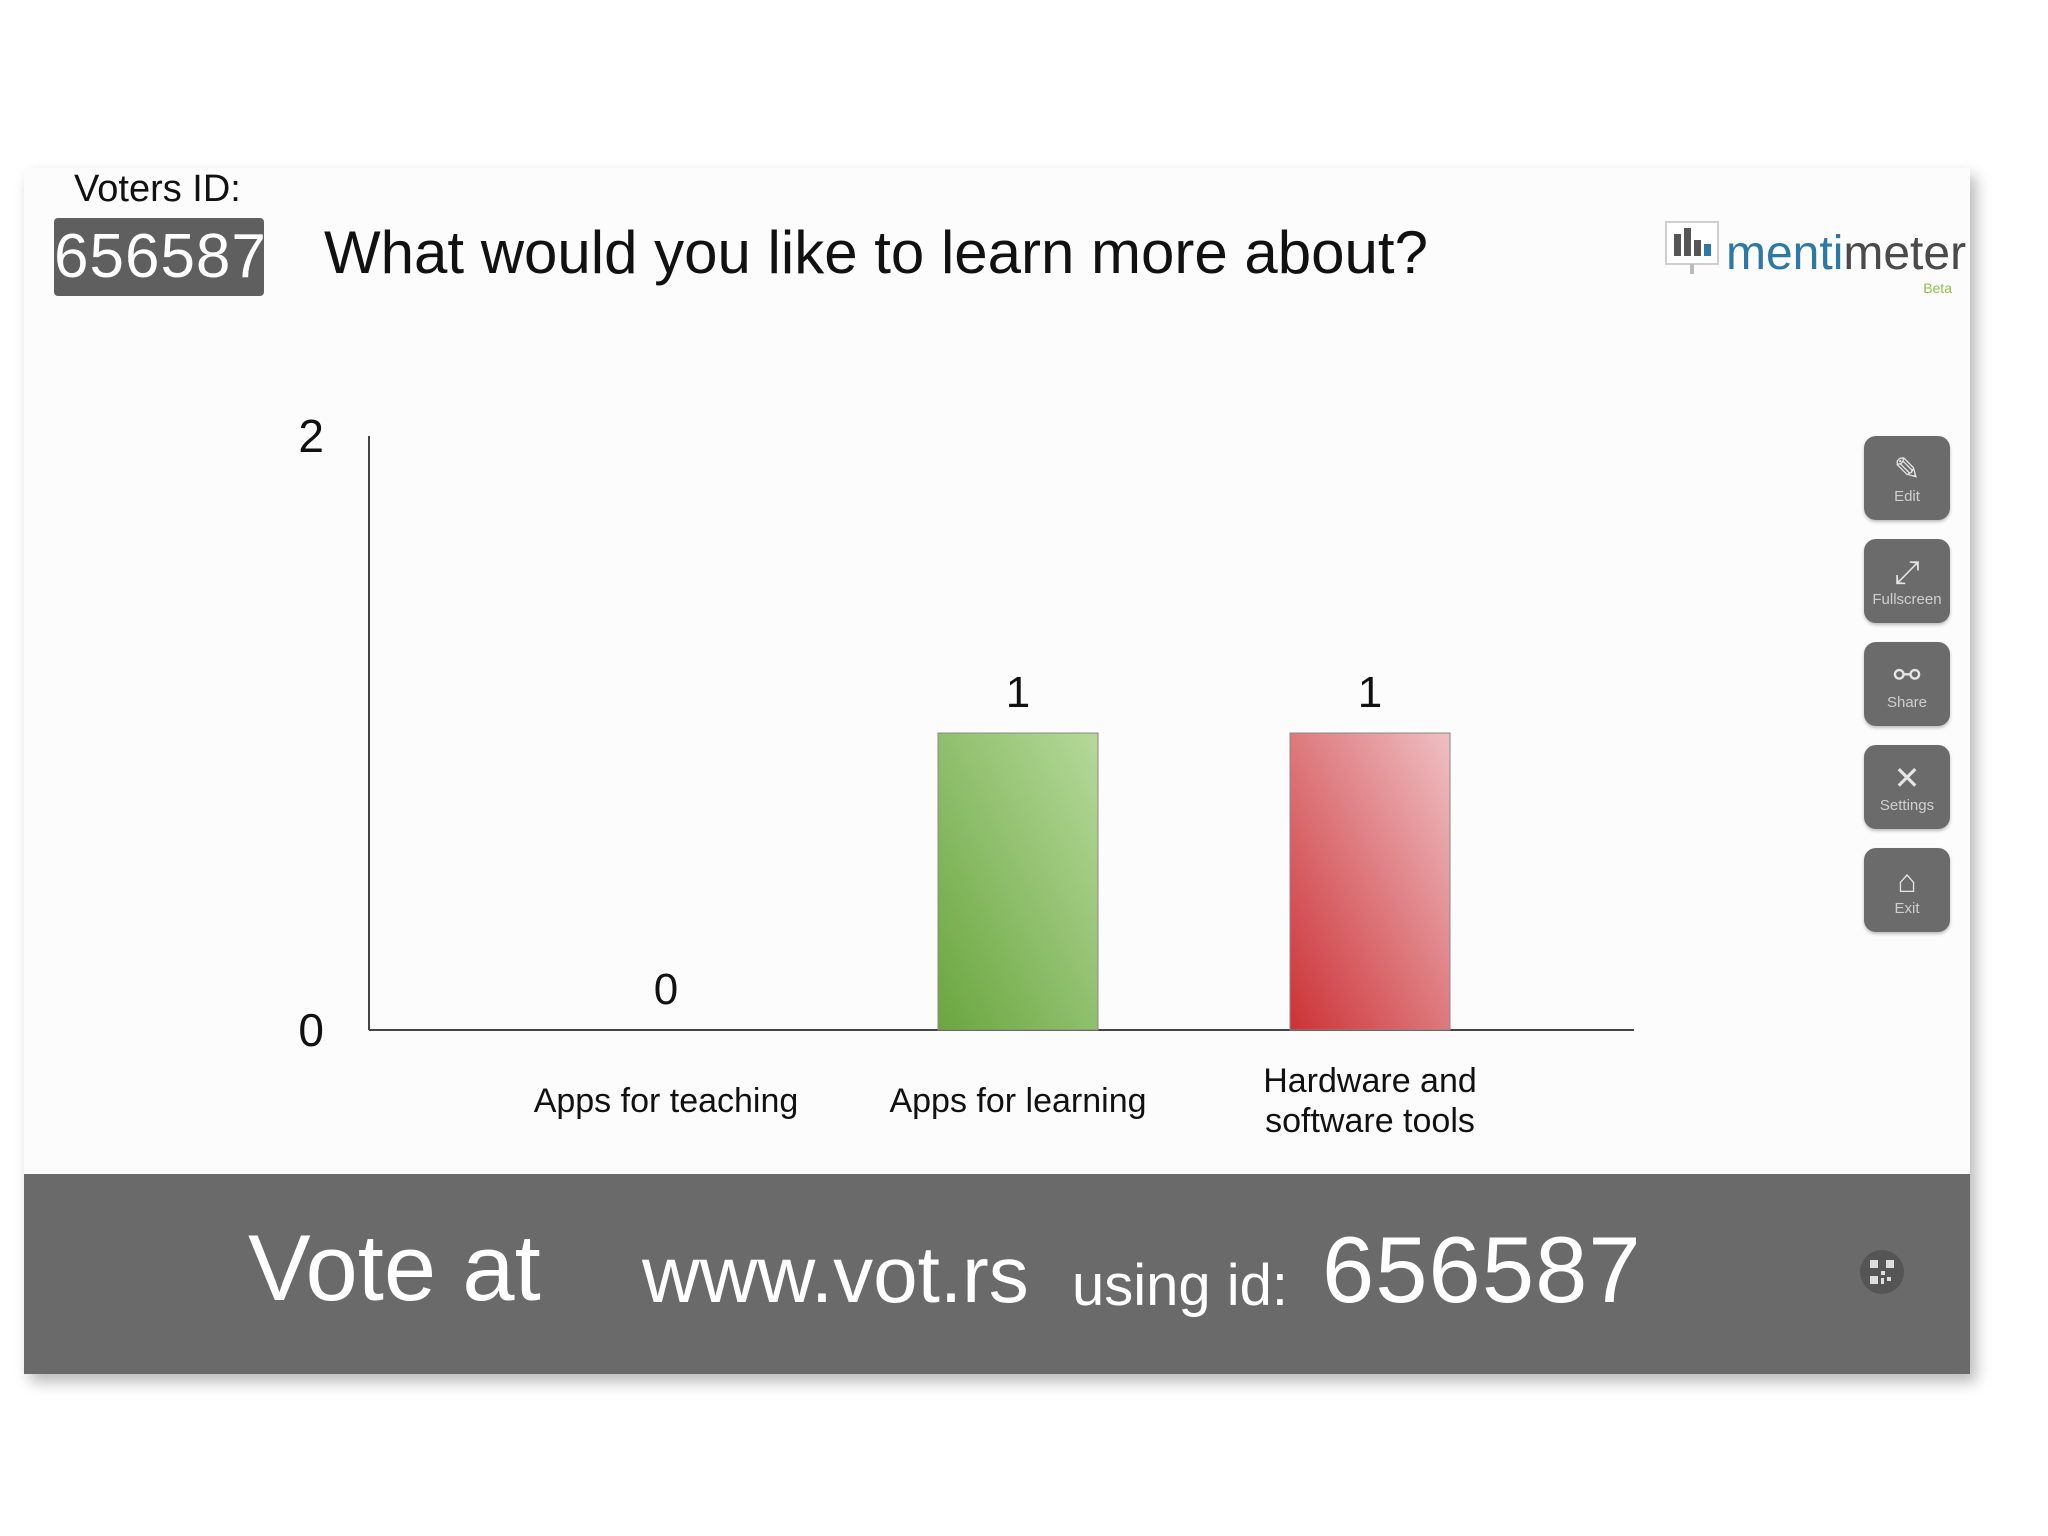 This screenshot has width=2048, height=1536. I want to click on vote-at-text: Vote at, so click(394, 1267).